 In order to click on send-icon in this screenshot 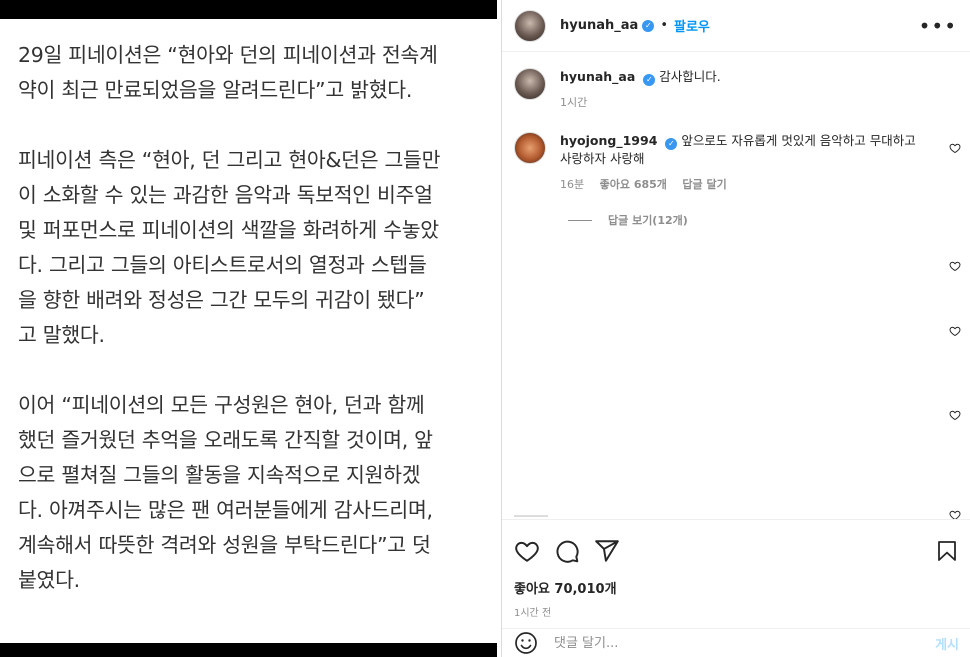, I will do `click(607, 551)`.